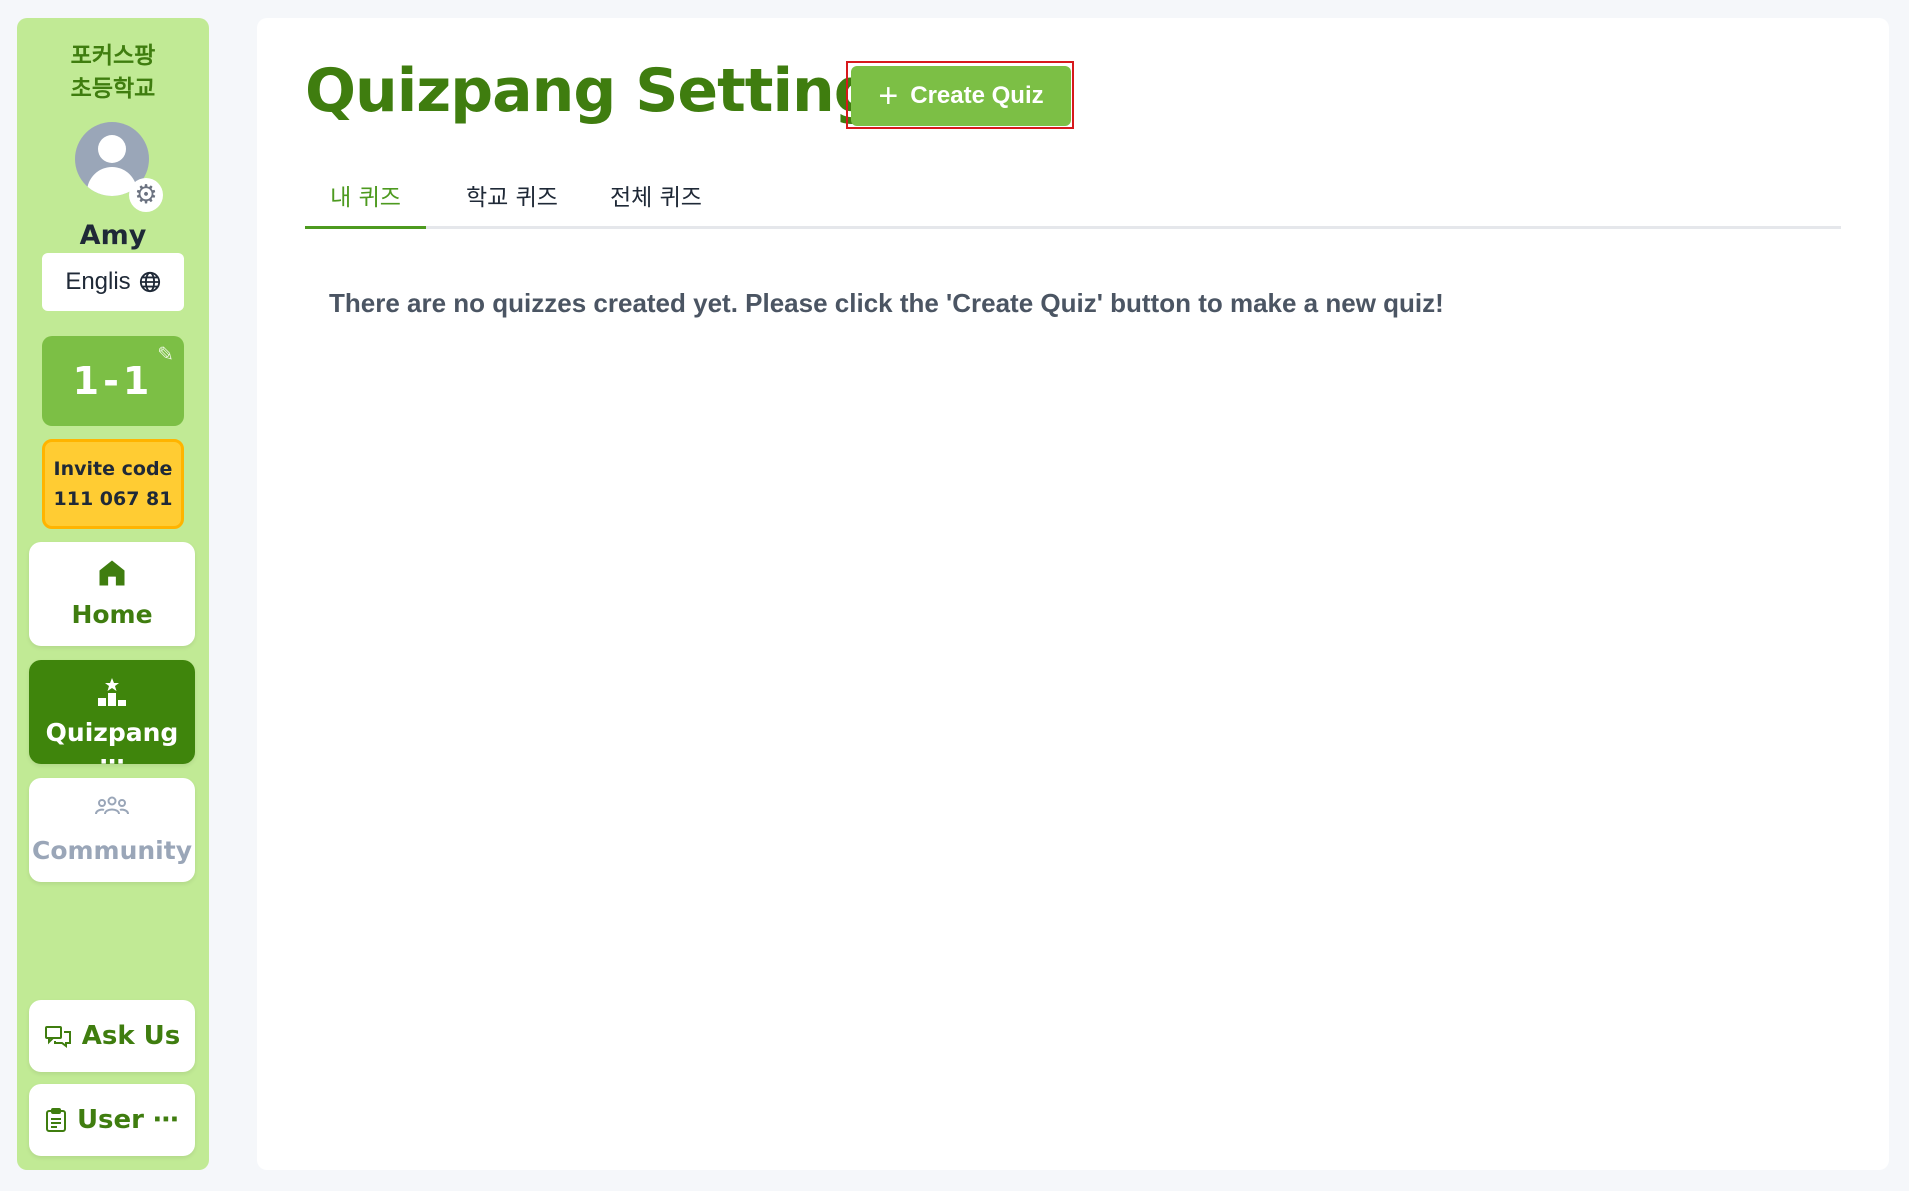 The width and height of the screenshot is (1909, 1191). What do you see at coordinates (113, 484) in the screenshot?
I see `invite-code-card: Invite code 111 067 81` at bounding box center [113, 484].